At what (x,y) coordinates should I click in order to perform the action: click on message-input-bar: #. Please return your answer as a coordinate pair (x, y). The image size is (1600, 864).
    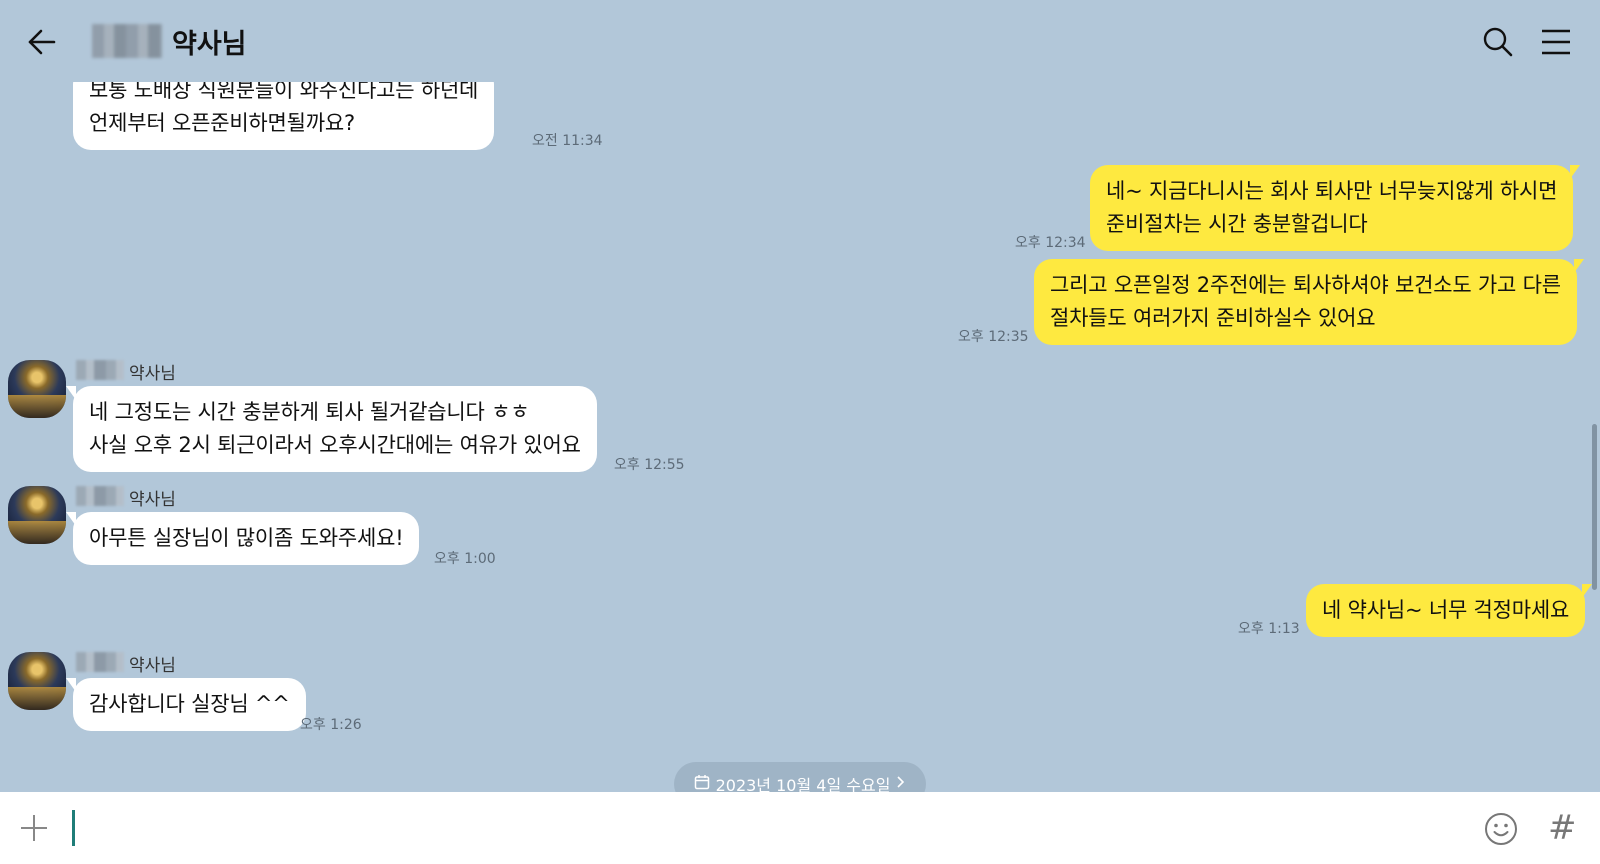
    Looking at the image, I should click on (800, 828).